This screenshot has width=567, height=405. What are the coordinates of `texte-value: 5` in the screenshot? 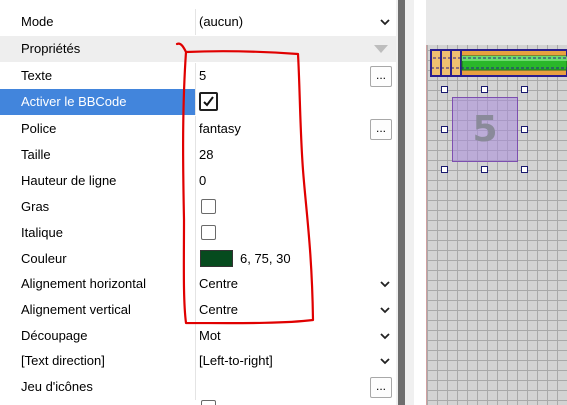 It's located at (296, 76).